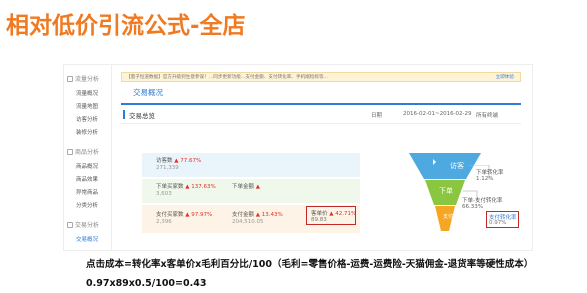 The image size is (587, 293). What do you see at coordinates (83, 224) in the screenshot?
I see `sidebar-section-trade: 交易分析` at bounding box center [83, 224].